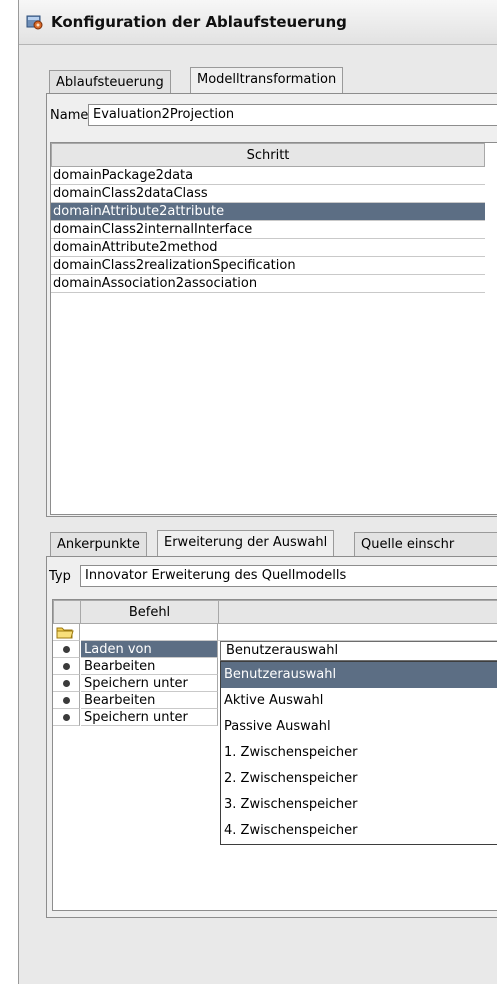 This screenshot has width=497, height=984. I want to click on title-bar: Konfiguration der Ablaufsteuerung, so click(258, 22).